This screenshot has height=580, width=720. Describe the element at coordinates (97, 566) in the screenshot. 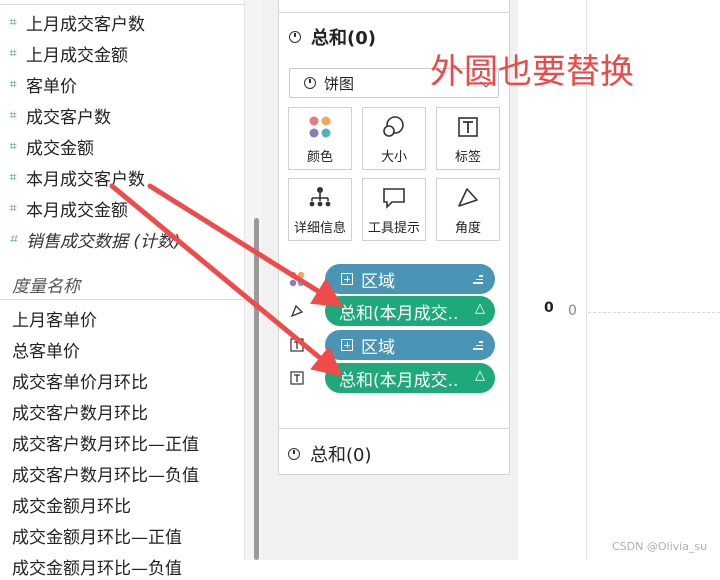

I see `measure-name-item: 成交金额月环比—负值` at that location.